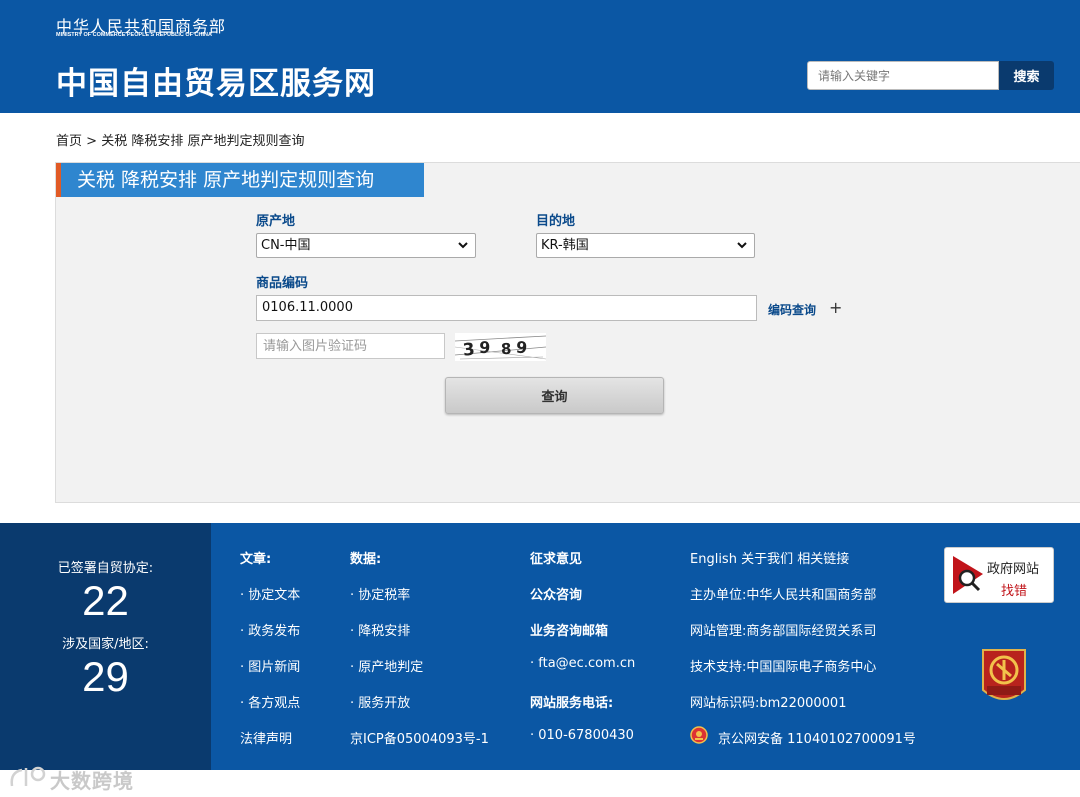  I want to click on footer-sponsor: 主办单位:中华人民共和国商务部, so click(783, 595).